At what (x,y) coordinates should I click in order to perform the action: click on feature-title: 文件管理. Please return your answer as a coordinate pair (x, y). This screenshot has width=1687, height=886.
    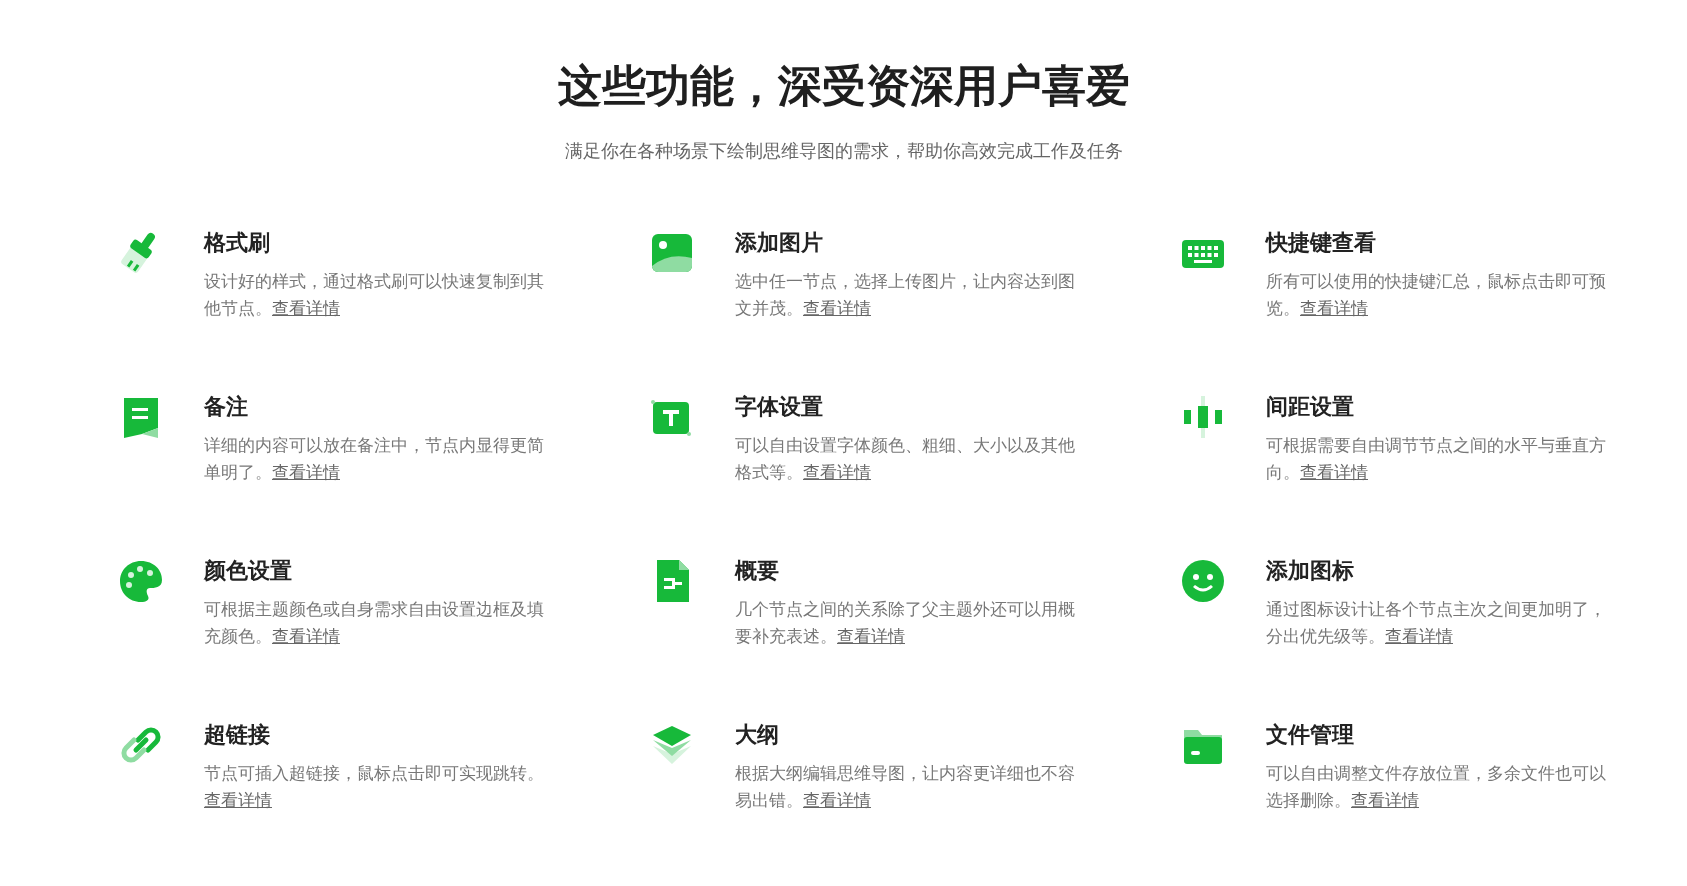
    Looking at the image, I should click on (1310, 735).